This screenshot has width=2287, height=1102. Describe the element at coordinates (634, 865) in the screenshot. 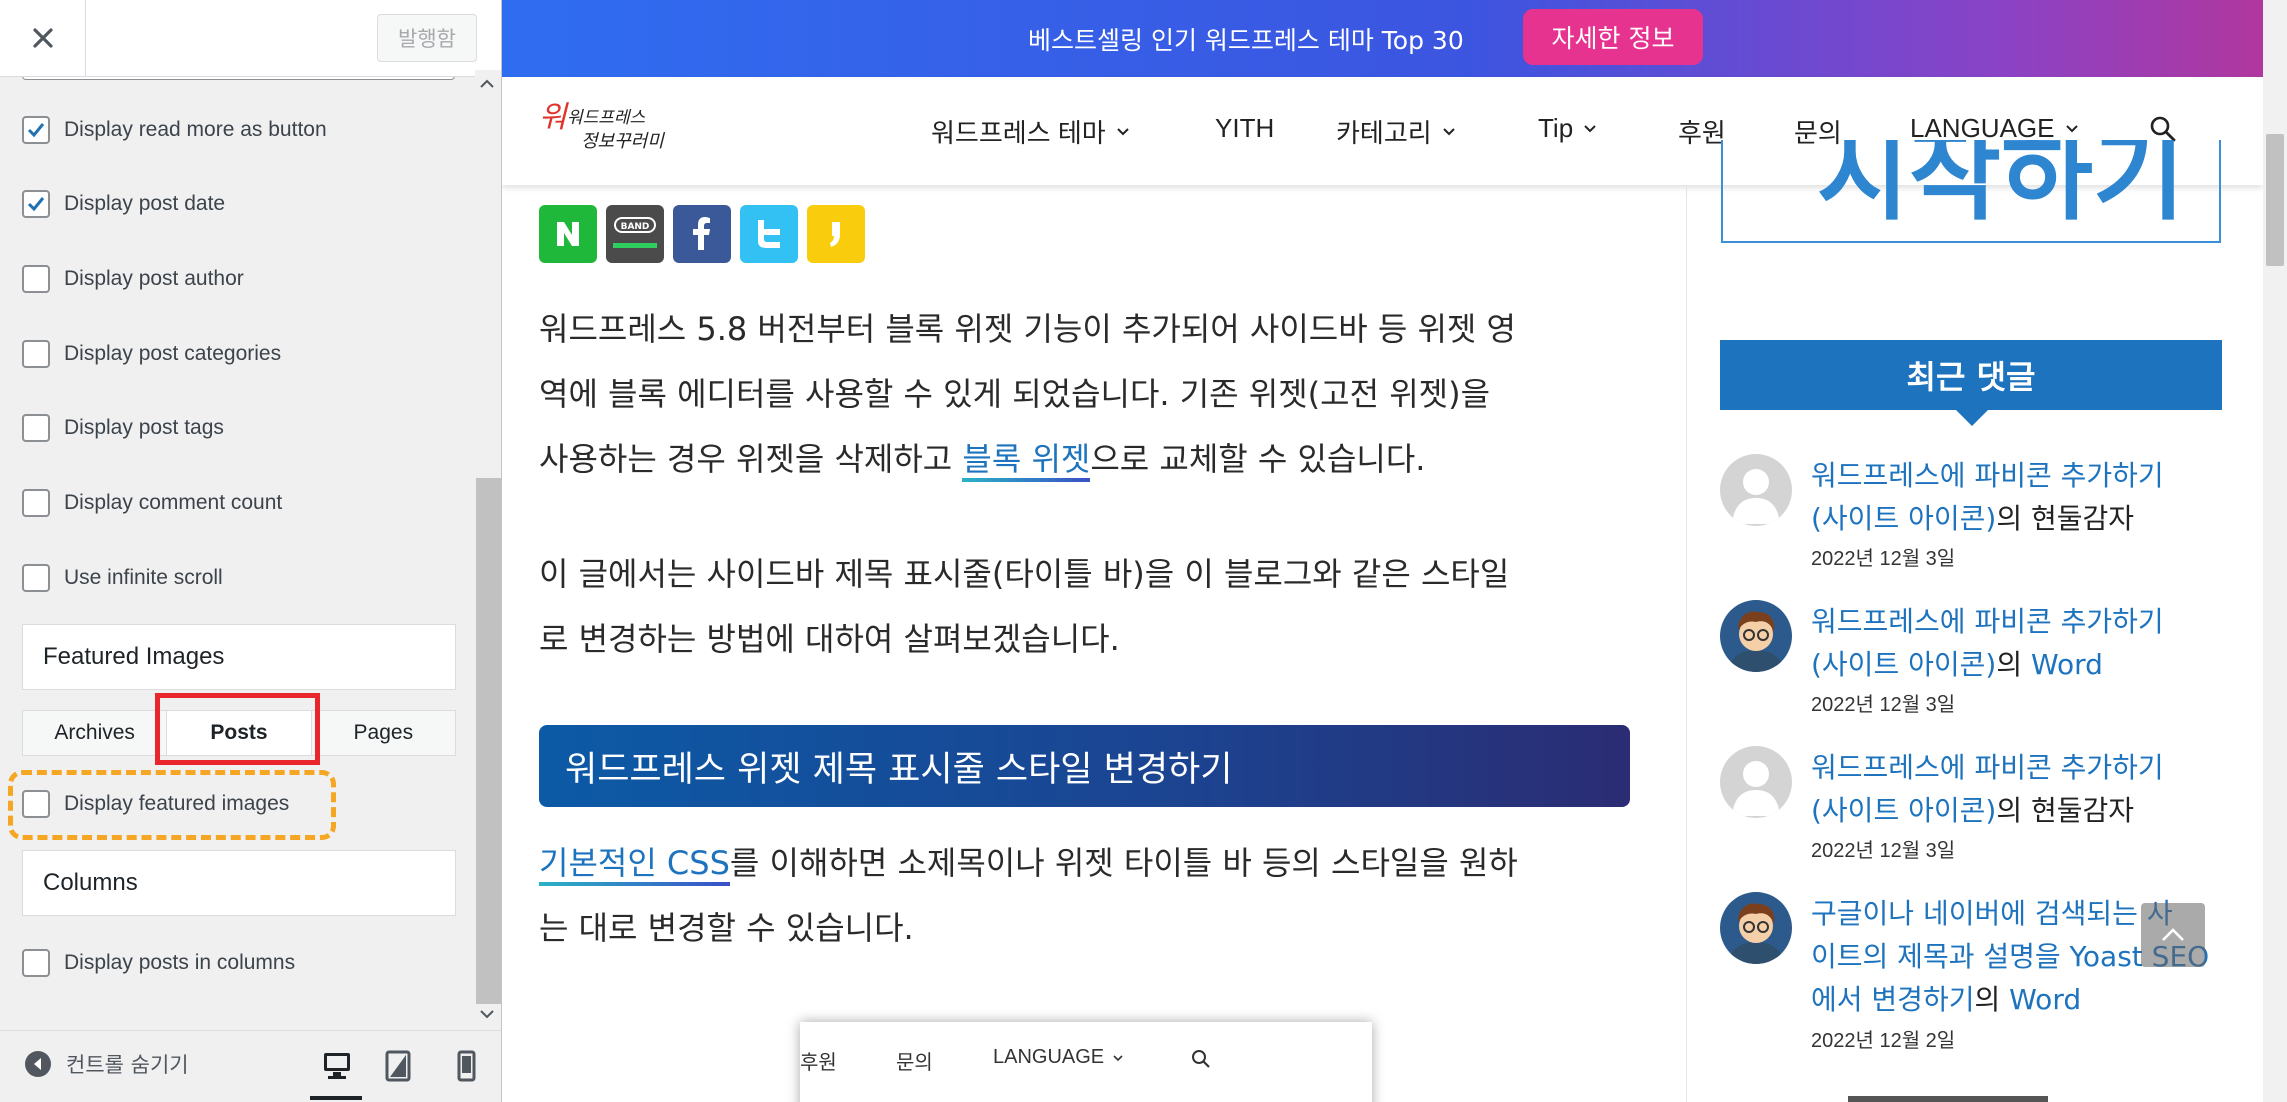

I see `basic-css-link: 기본적인 CSS` at that location.